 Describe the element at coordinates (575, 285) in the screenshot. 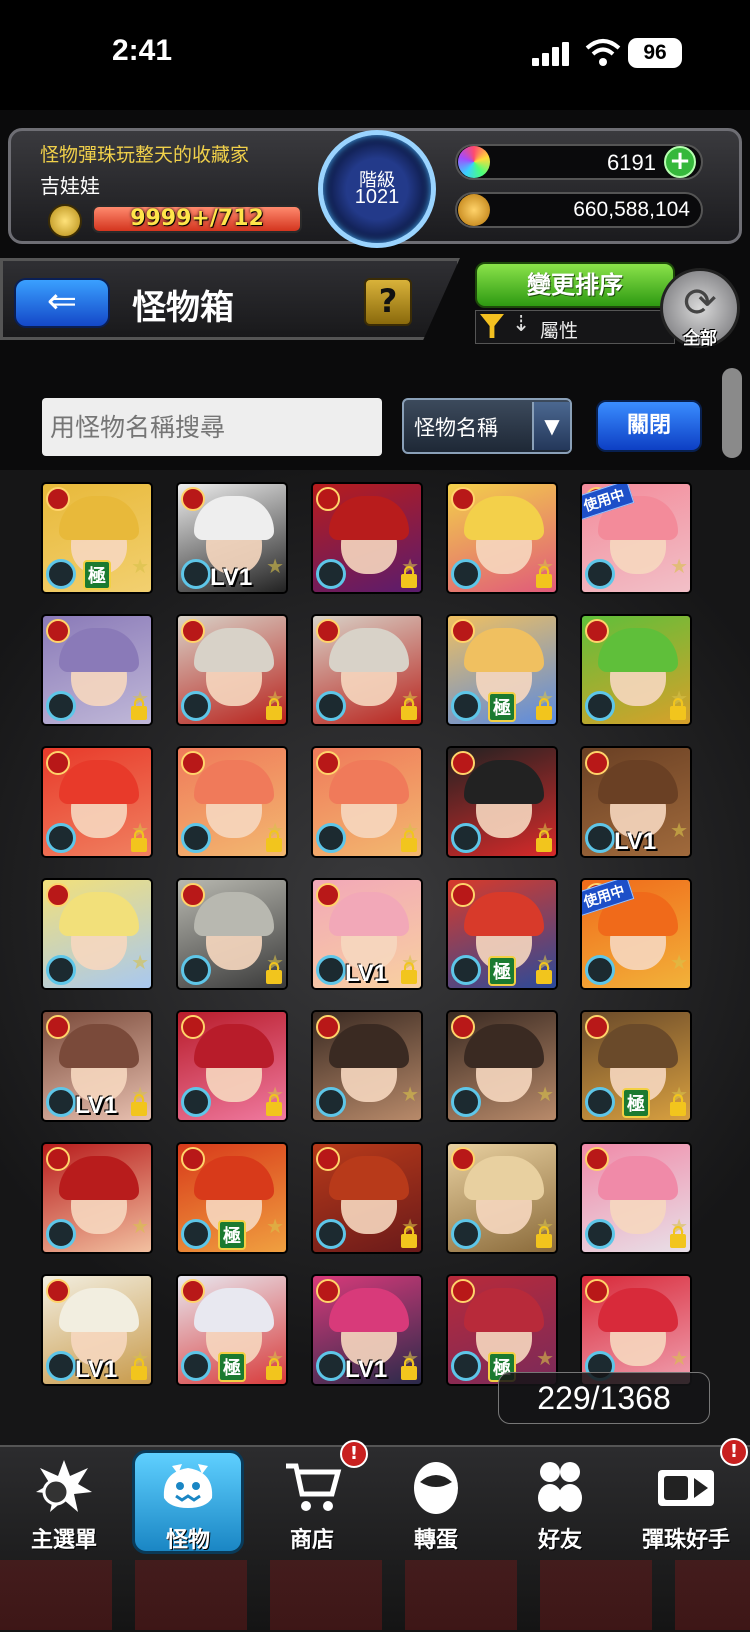

I see `change-sort-button: 變更排序` at that location.